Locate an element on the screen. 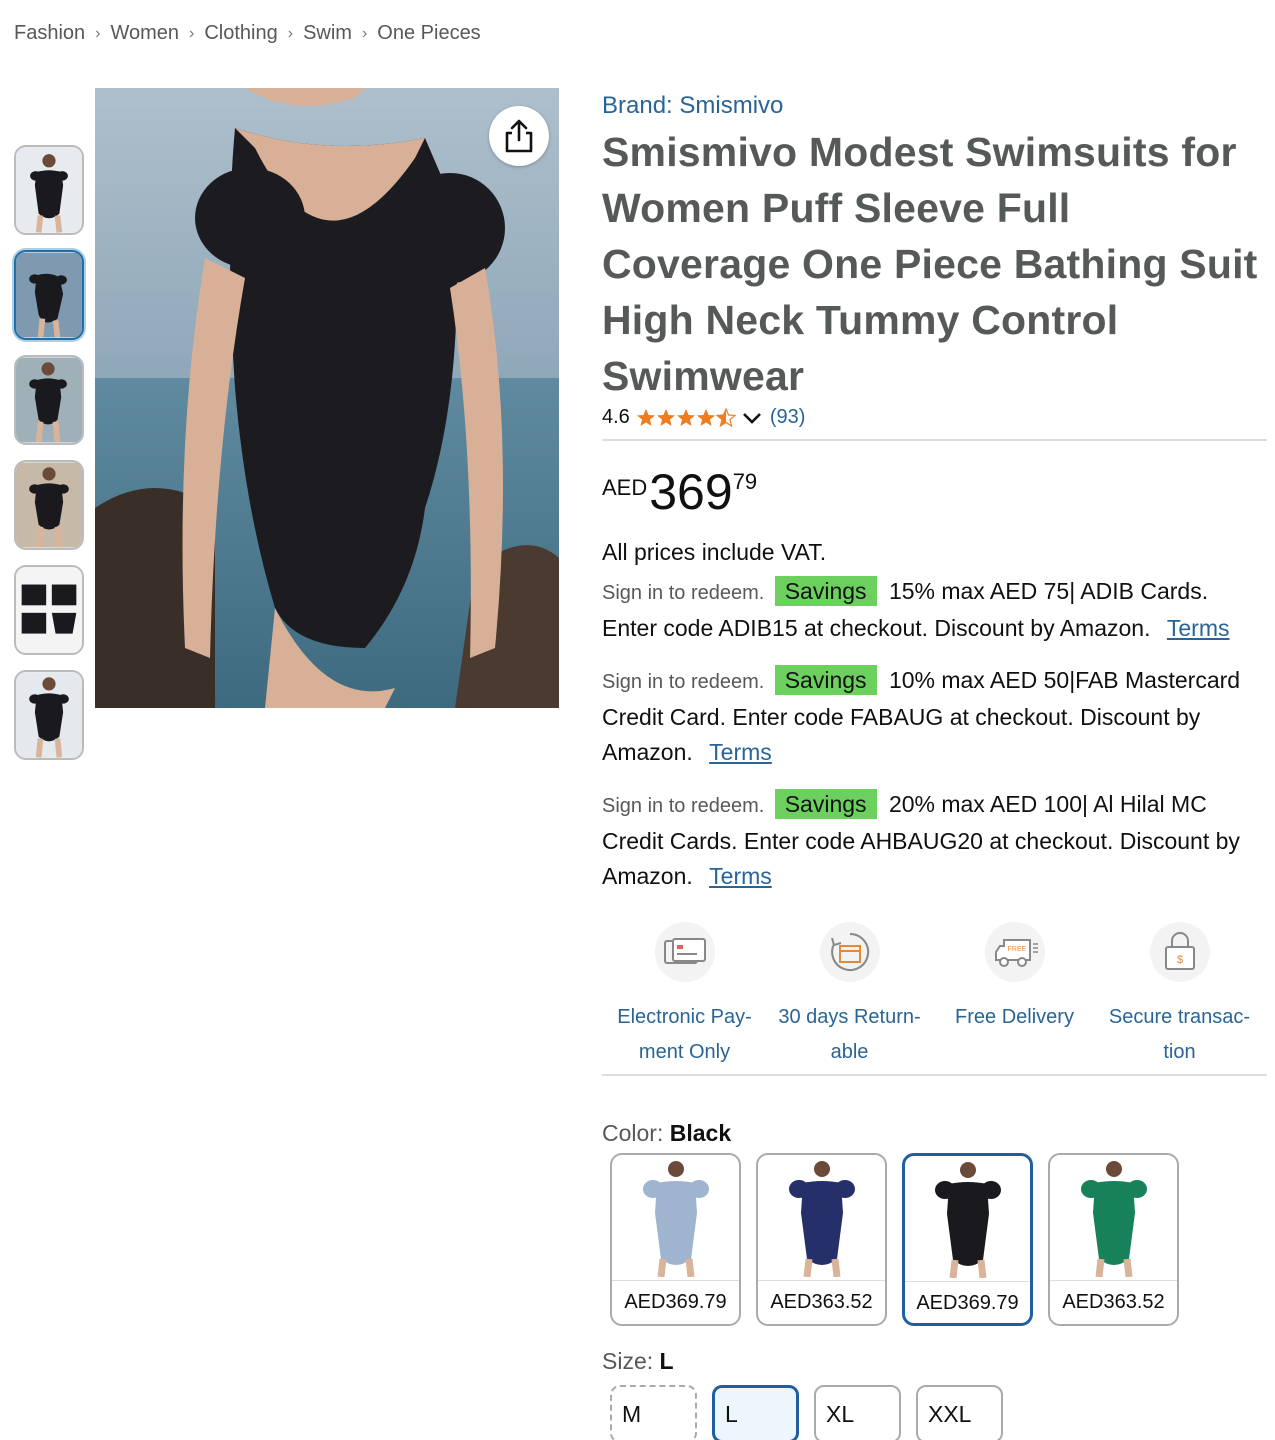  price: AED 369 79 is located at coordinates (934, 492).